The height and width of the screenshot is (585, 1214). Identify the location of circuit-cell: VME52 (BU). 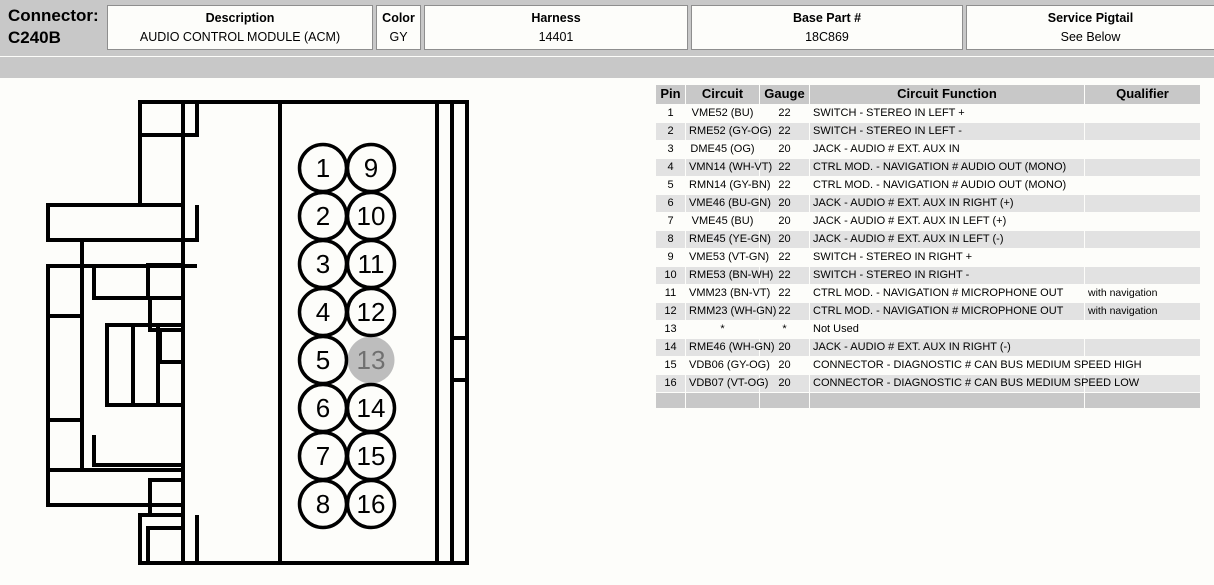
(722, 113).